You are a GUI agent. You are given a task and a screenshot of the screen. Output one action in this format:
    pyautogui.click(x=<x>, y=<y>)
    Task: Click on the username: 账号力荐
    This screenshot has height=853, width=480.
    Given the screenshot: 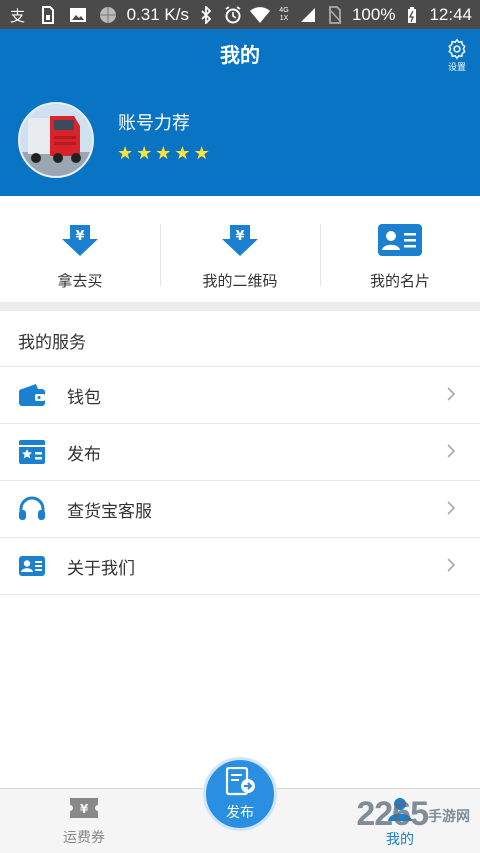 What is the action you would take?
    pyautogui.click(x=154, y=123)
    